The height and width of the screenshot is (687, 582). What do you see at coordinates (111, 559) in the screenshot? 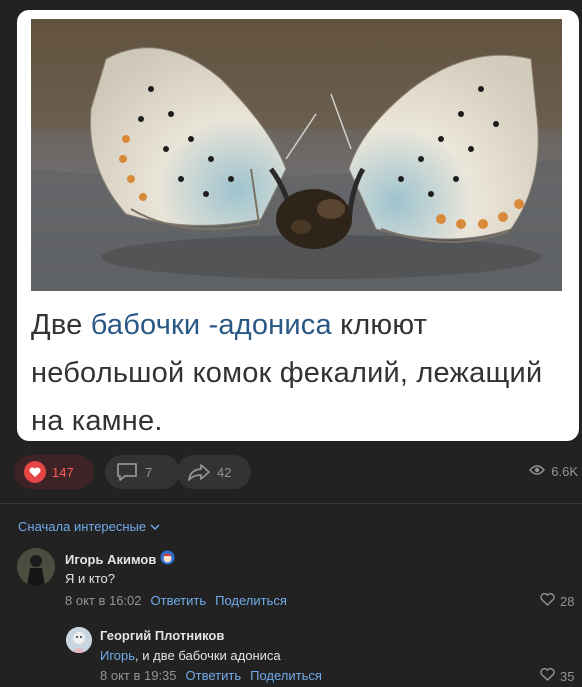
I see `author-name: Игорь Акимов` at bounding box center [111, 559].